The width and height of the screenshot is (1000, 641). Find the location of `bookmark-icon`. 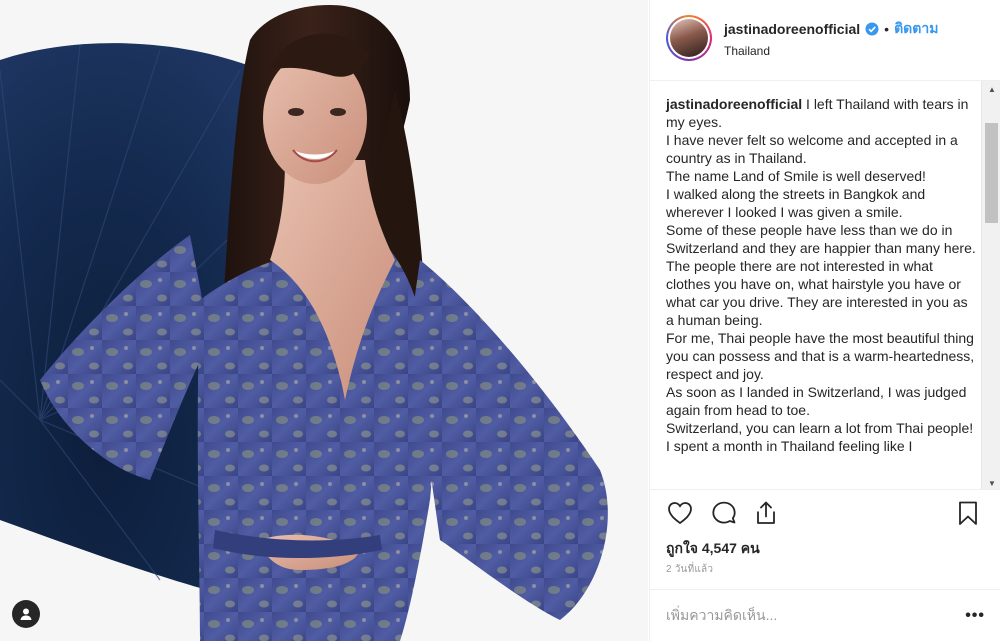

bookmark-icon is located at coordinates (968, 513).